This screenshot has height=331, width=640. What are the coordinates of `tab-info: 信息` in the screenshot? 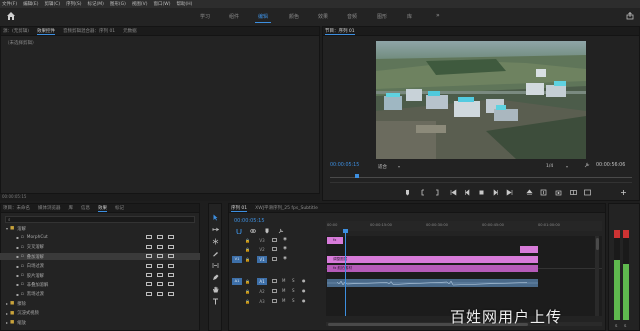 It's located at (85, 208).